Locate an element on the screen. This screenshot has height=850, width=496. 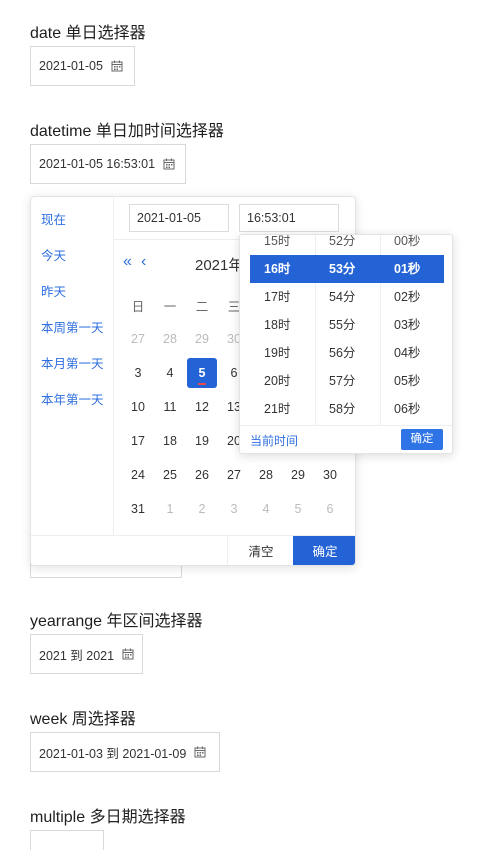
date-value: 2021-01-05 is located at coordinates (71, 66).